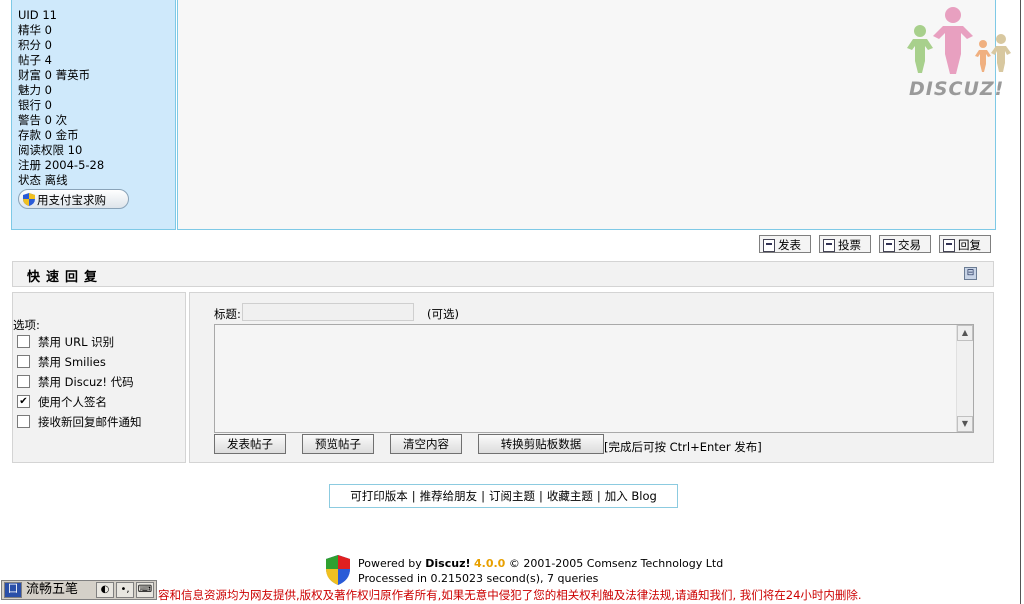  I want to click on collapse-icon: ⊟, so click(970, 273).